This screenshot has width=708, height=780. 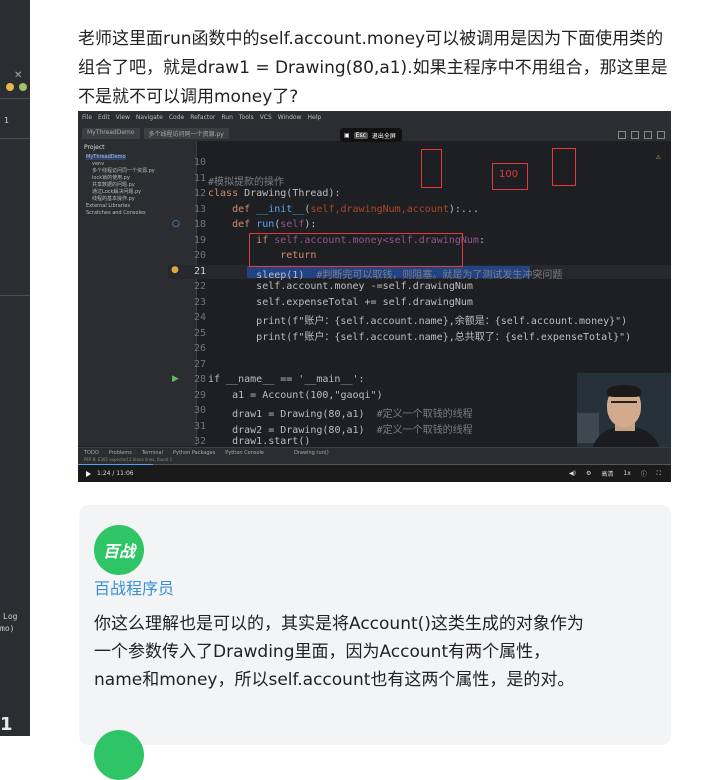 I want to click on code-line-23: self.expenseTotal += self.drawingNum, so click(x=364, y=302).